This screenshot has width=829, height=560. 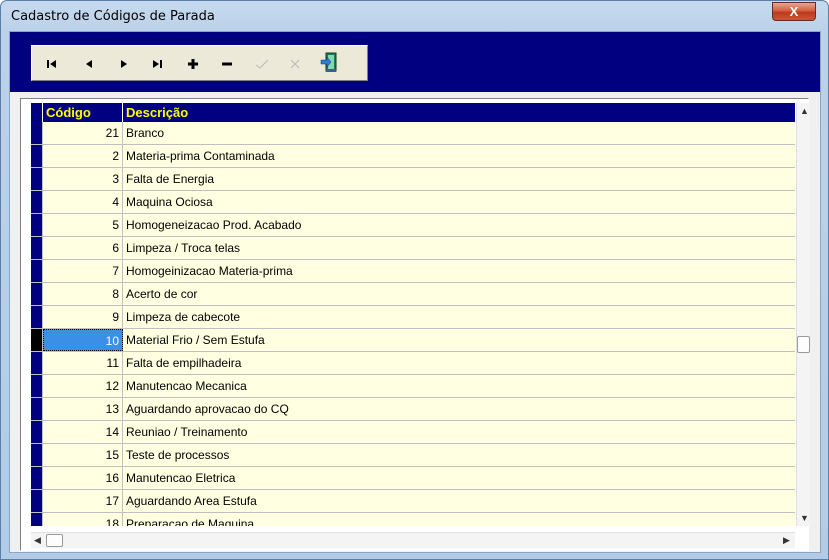 What do you see at coordinates (83, 317) in the screenshot?
I see `cell-codigo: 9` at bounding box center [83, 317].